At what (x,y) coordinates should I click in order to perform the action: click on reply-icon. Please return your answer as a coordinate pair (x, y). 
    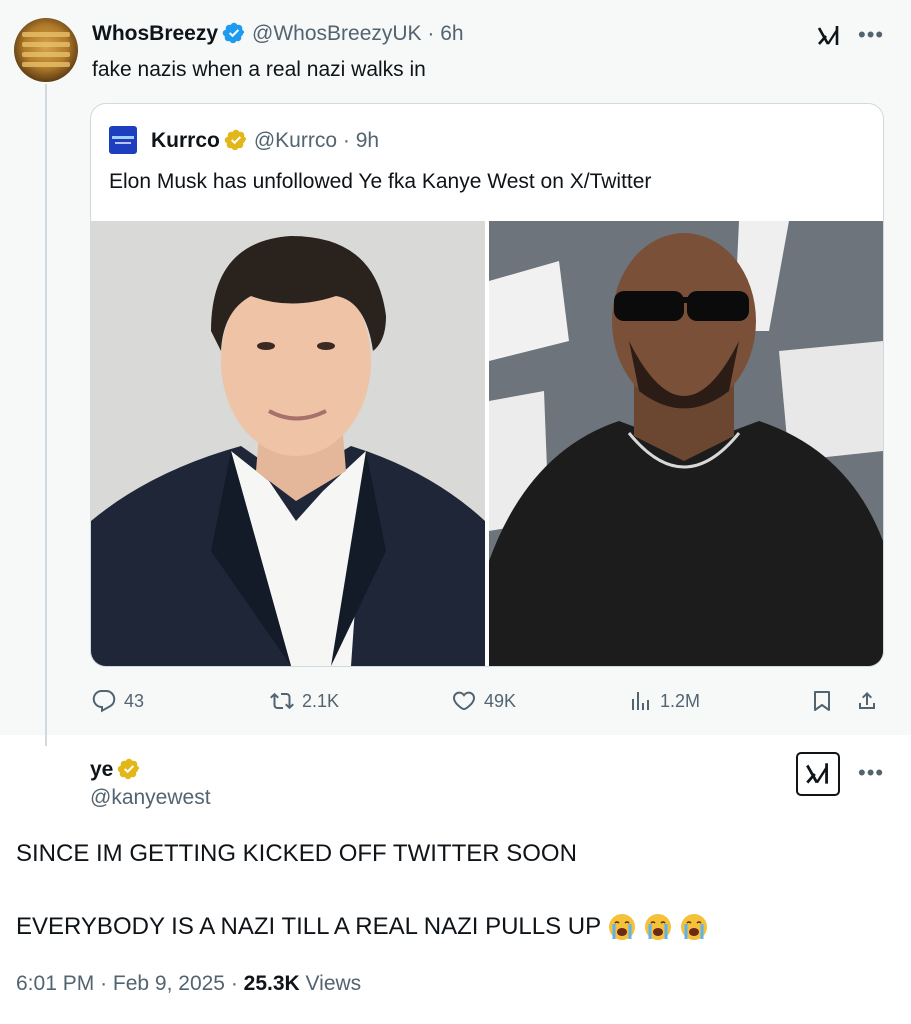
    Looking at the image, I should click on (104, 701).